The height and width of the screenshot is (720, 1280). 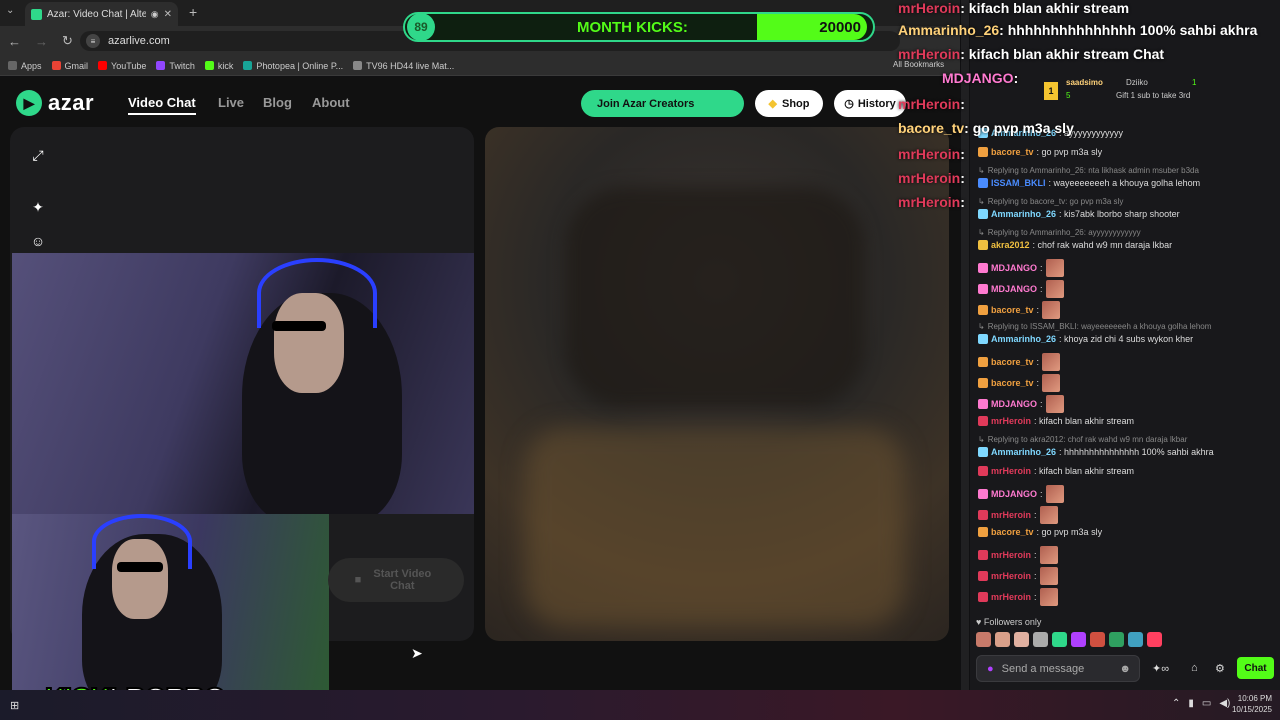 I want to click on history-button: ◷ History, so click(x=870, y=103).